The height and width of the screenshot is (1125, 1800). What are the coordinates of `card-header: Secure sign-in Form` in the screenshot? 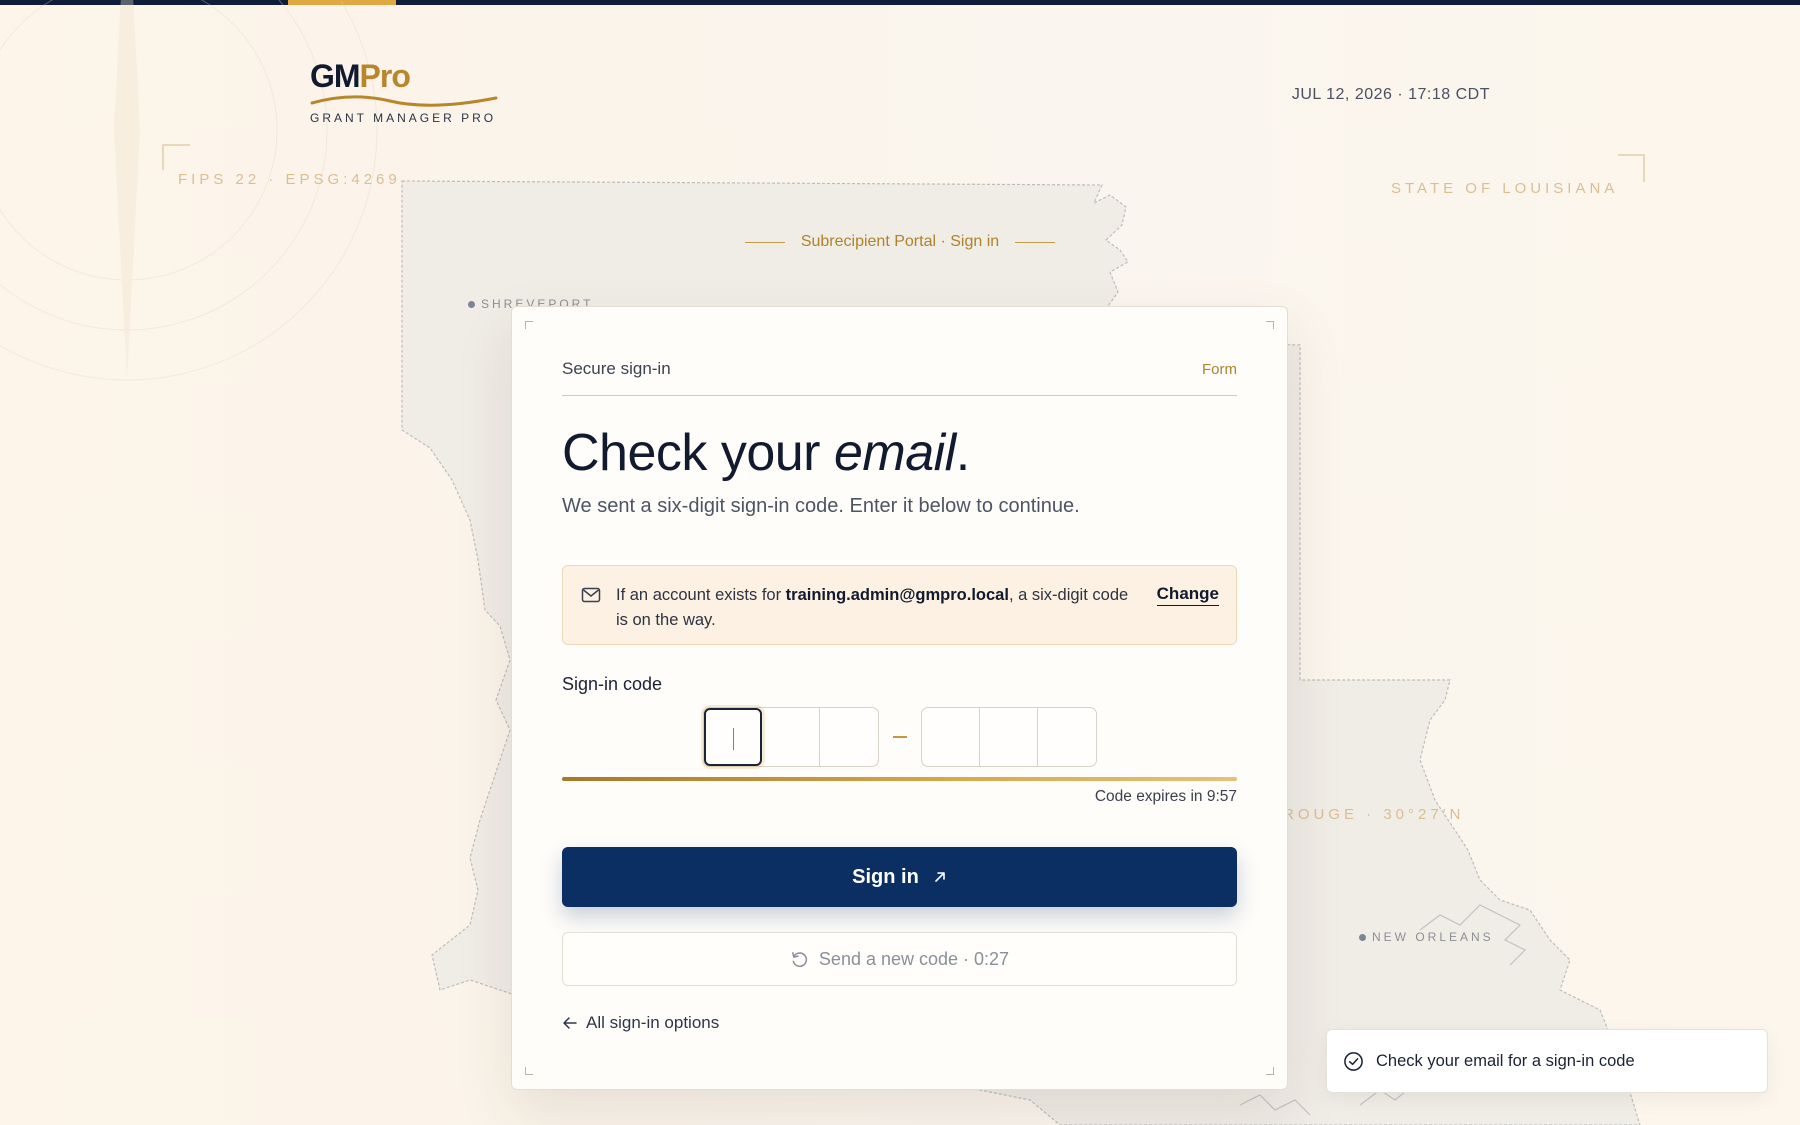 It's located at (899, 377).